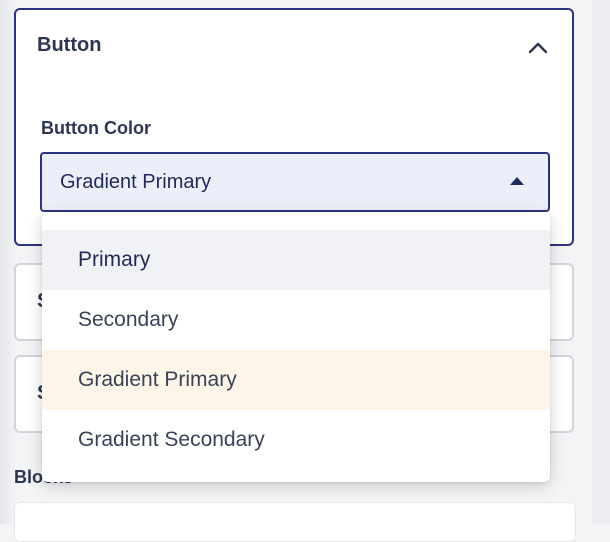  I want to click on button-color-label: Button Color, so click(96, 128).